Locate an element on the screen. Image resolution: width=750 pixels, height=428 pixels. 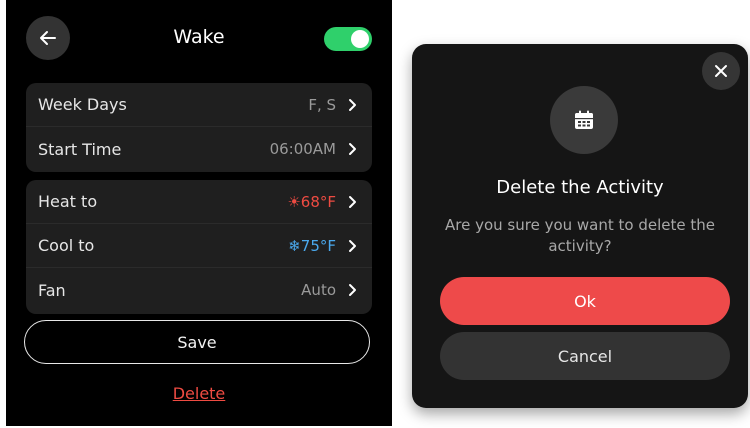
row-label: Cool to is located at coordinates (66, 245).